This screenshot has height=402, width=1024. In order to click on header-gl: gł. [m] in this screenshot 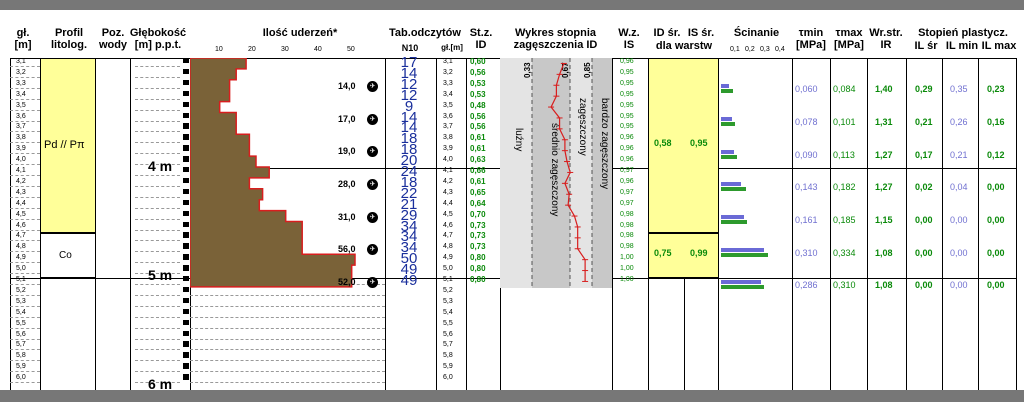, I will do `click(23, 39)`.